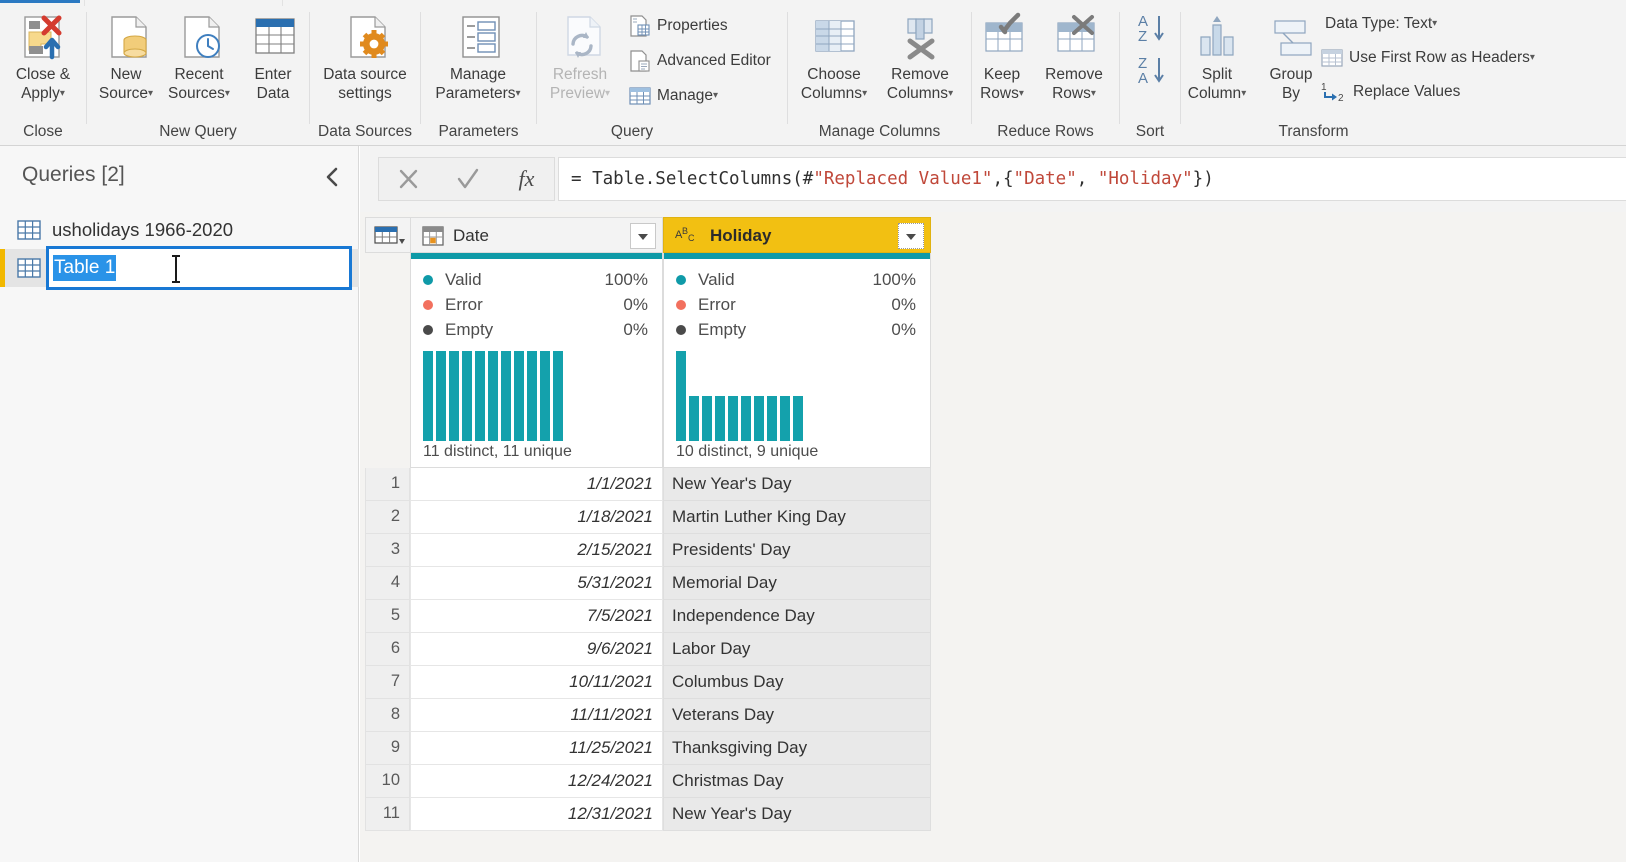 The width and height of the screenshot is (1626, 862). What do you see at coordinates (580, 63) in the screenshot?
I see `refresh-preview-button: Refresh Preview ▾` at bounding box center [580, 63].